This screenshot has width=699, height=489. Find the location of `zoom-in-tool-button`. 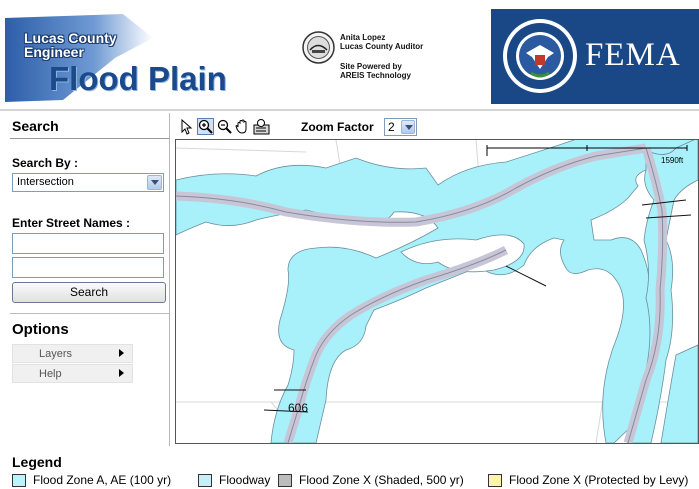

zoom-in-tool-button is located at coordinates (205, 126).